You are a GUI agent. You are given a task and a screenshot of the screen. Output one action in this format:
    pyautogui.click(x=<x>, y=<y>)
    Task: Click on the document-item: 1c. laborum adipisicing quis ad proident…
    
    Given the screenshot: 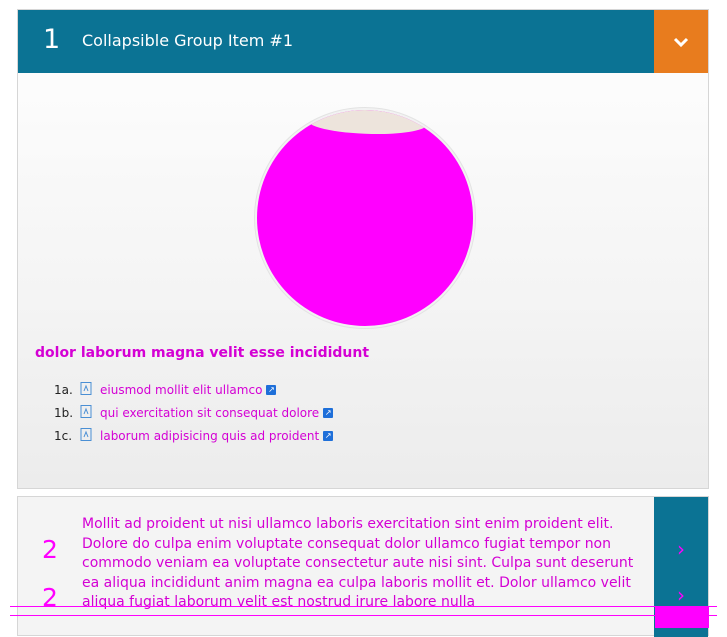 What is the action you would take?
    pyautogui.click(x=194, y=435)
    